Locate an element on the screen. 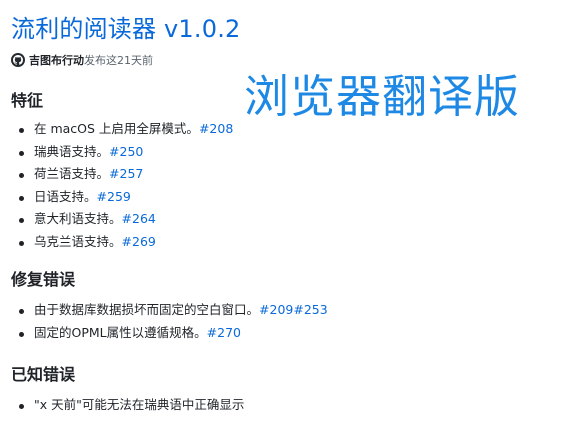  list-item: 日语支持。#259 is located at coordinates (125, 197).